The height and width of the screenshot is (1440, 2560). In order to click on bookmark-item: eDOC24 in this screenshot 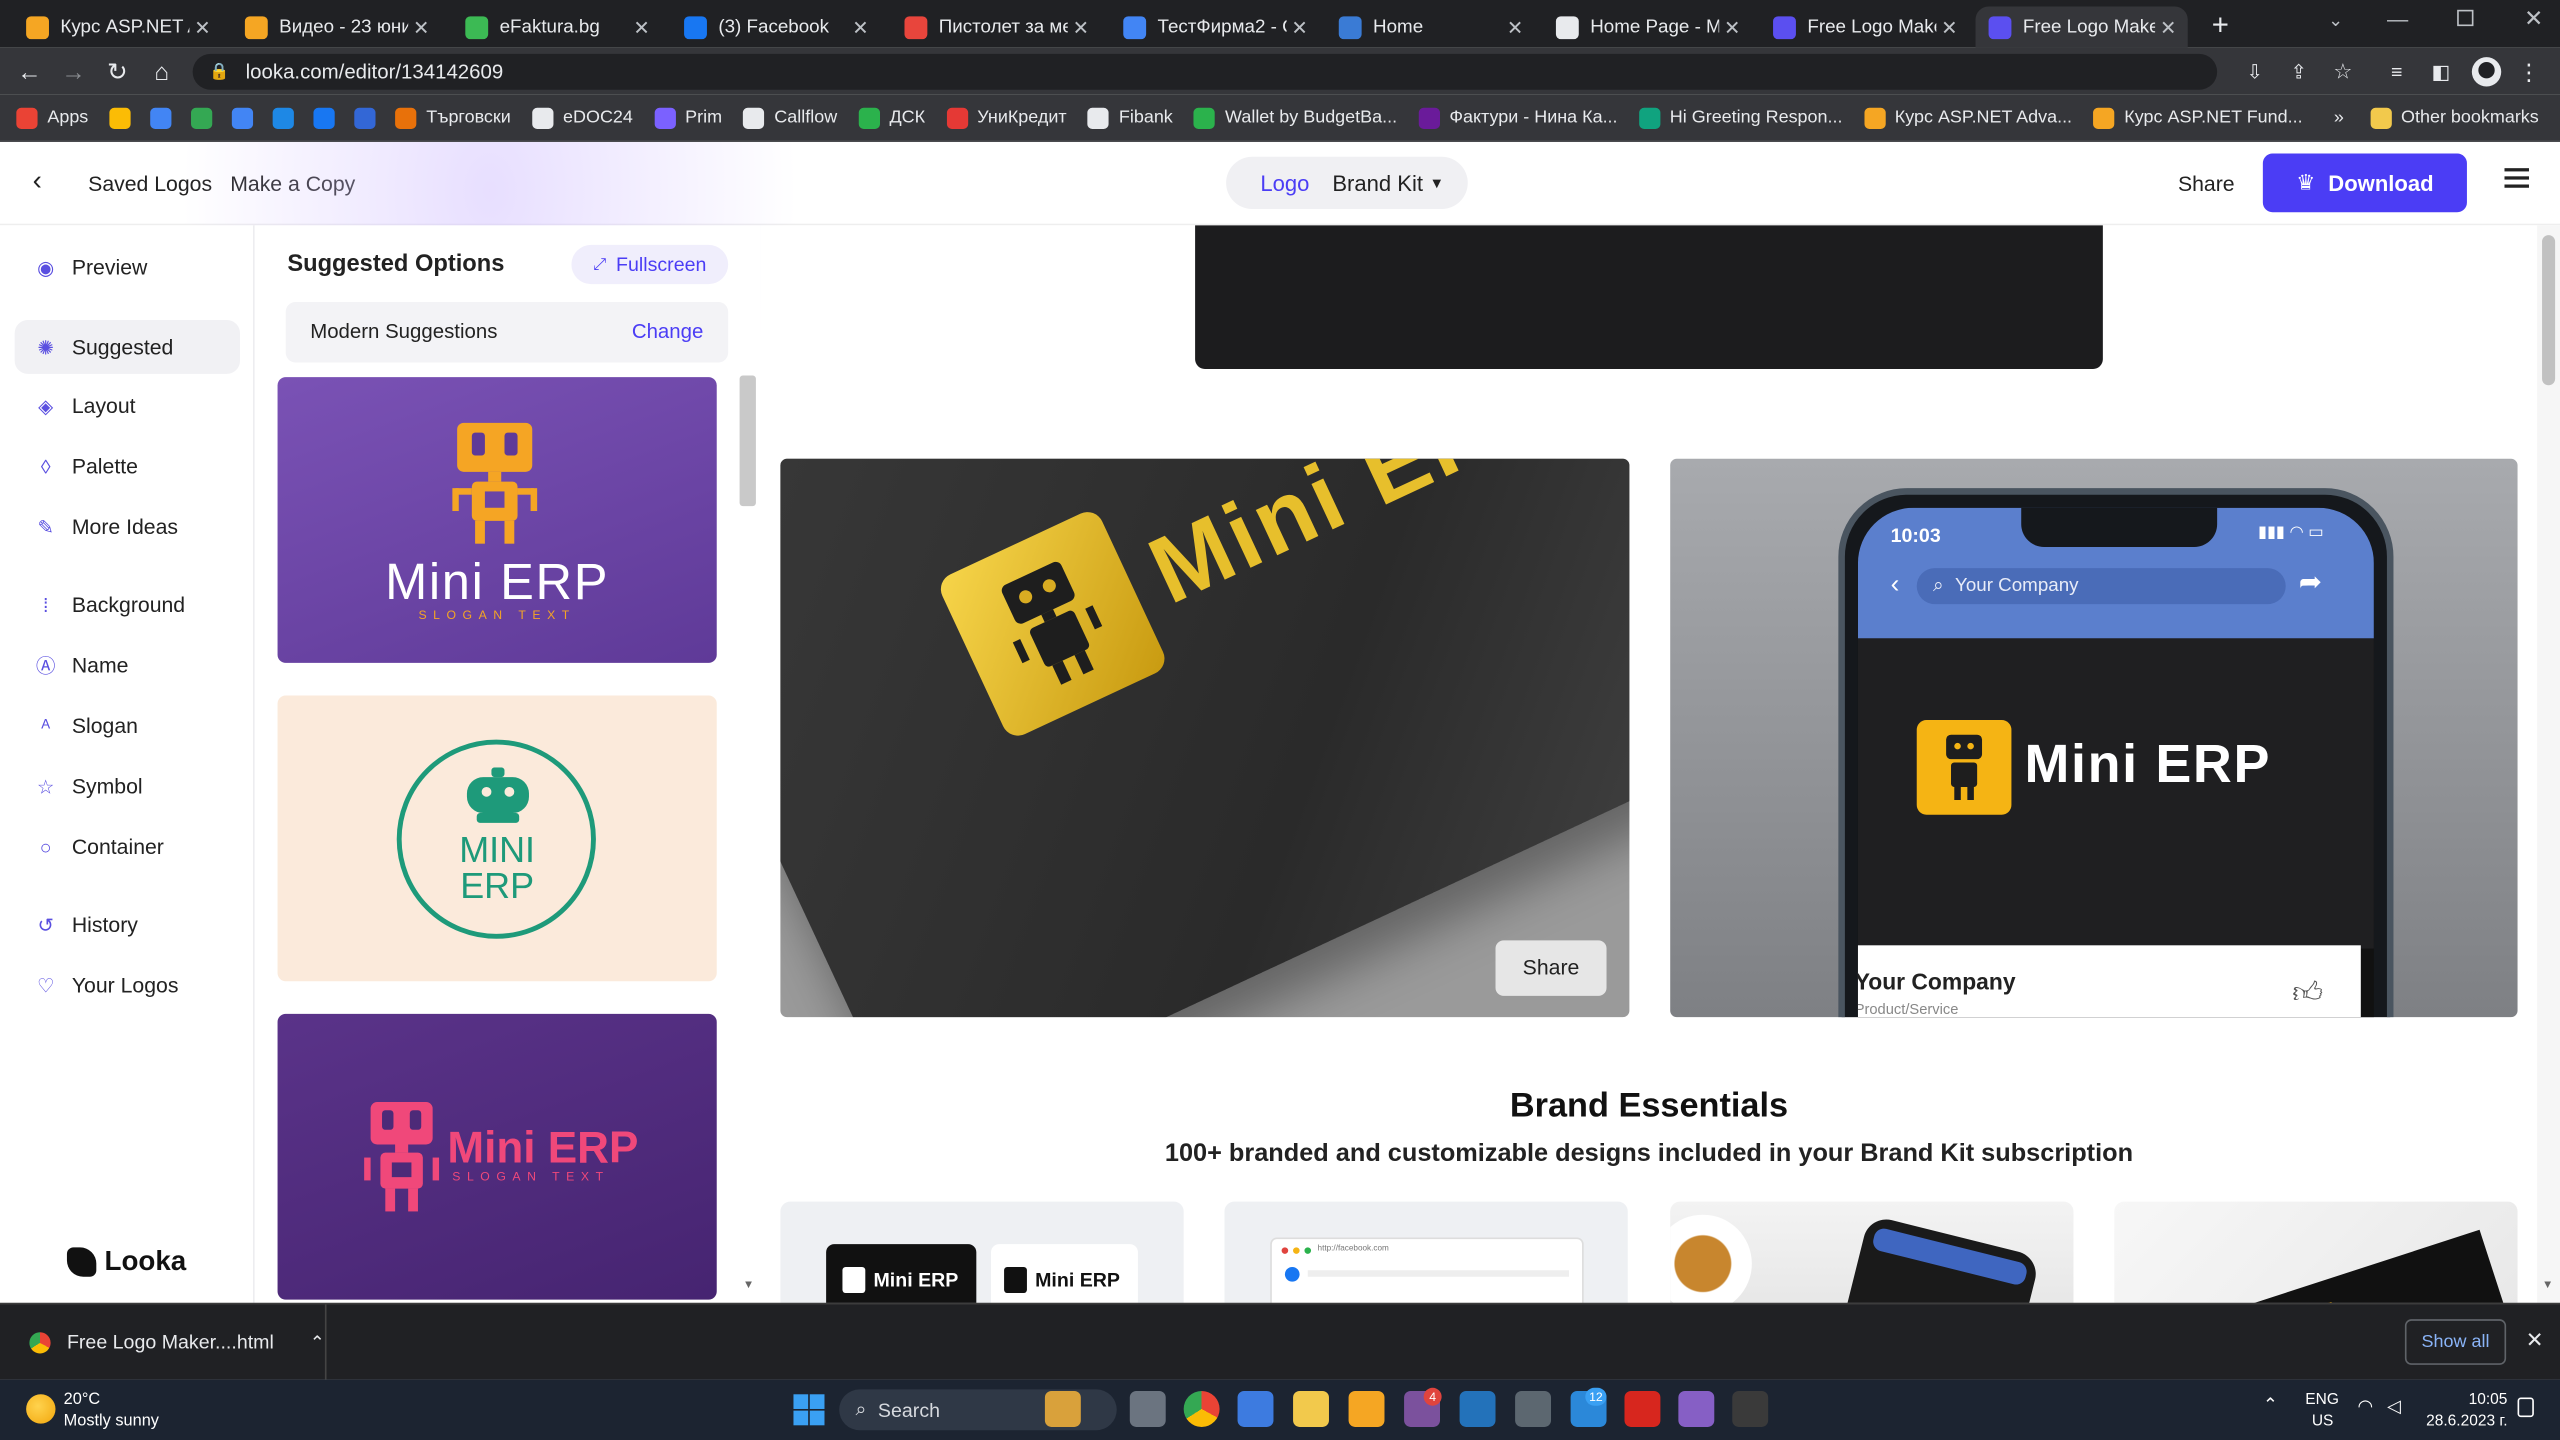, I will do `click(582, 117)`.